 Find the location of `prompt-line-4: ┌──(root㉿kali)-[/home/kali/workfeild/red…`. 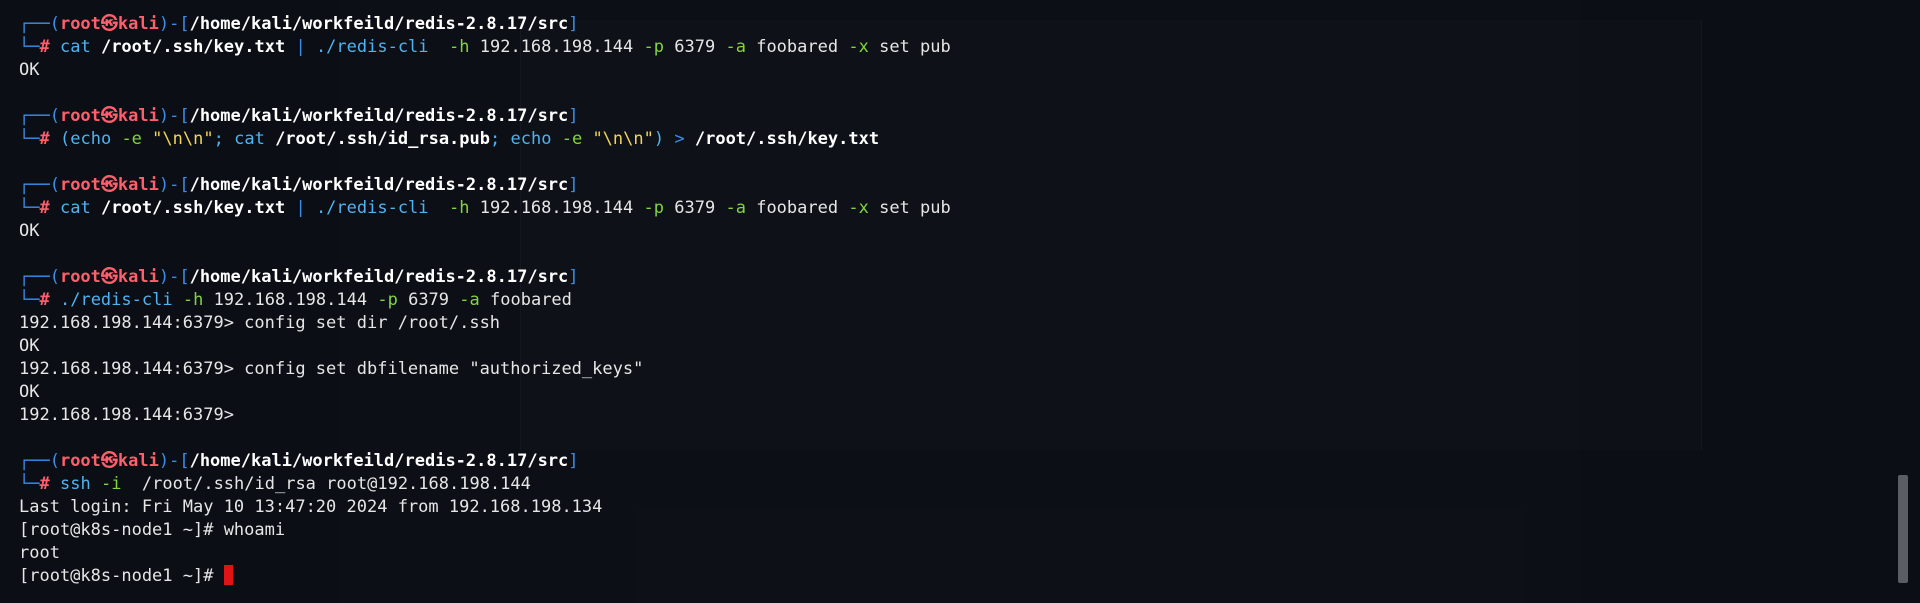

prompt-line-4: ┌──(root㉿kali)-[/home/kali/workfeild/red… is located at coordinates (949, 277).